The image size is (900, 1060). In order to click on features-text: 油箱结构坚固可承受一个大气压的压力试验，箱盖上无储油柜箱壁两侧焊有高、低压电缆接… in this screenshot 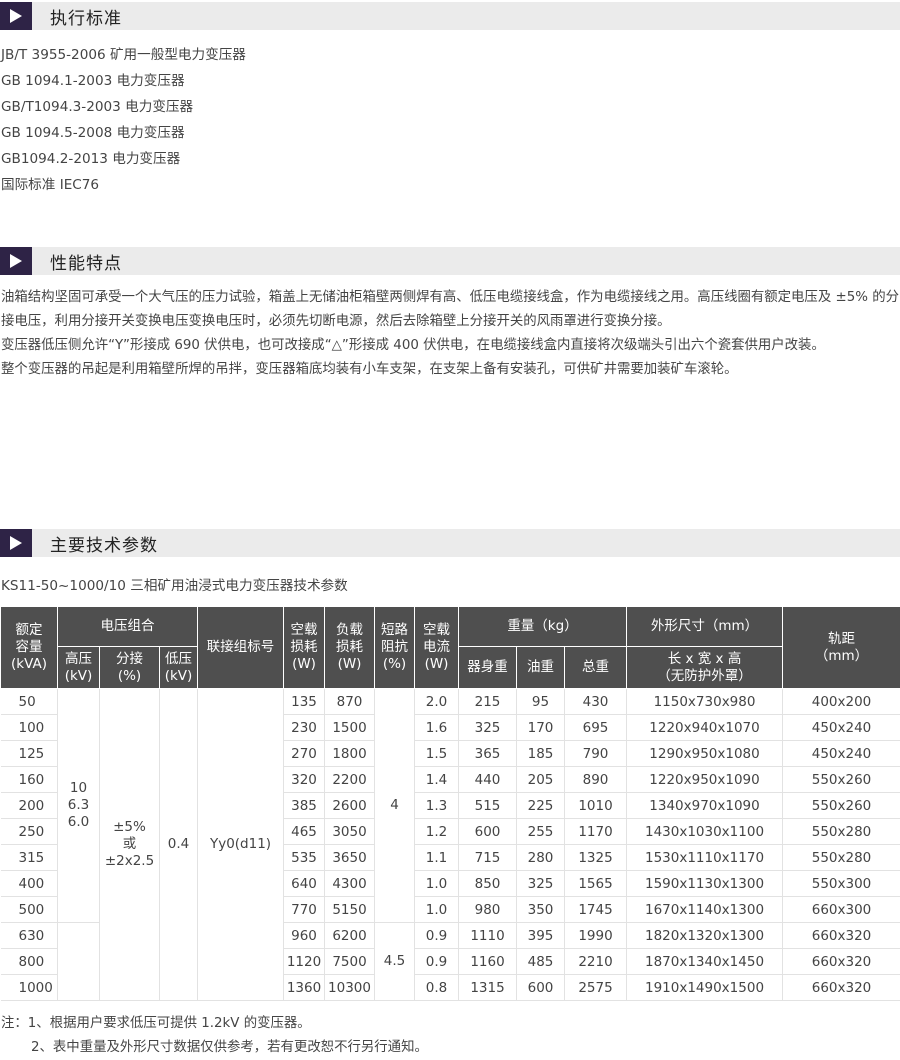, I will do `click(450, 334)`.